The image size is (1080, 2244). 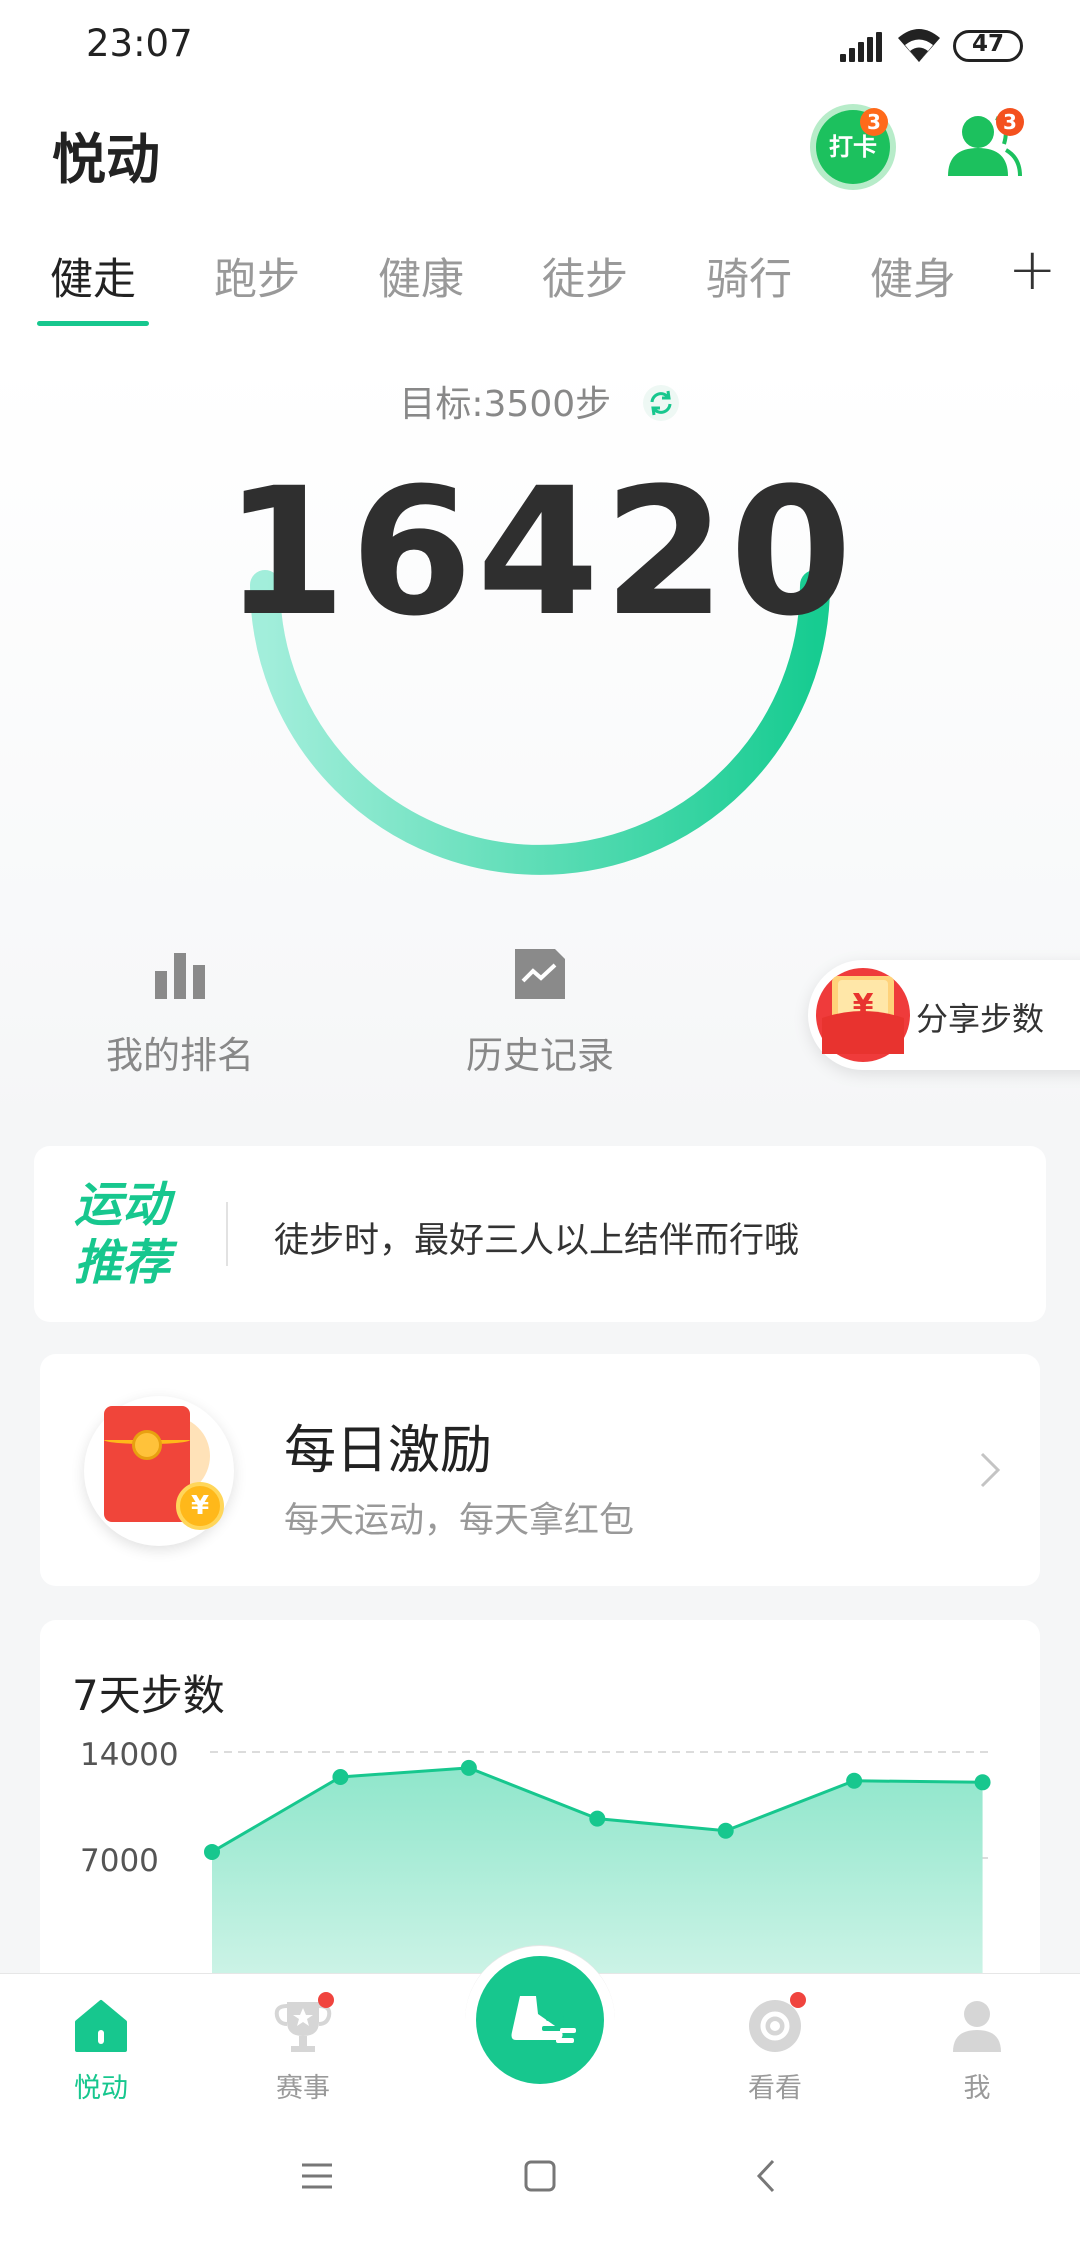 What do you see at coordinates (537, 1241) in the screenshot?
I see `recommend-text: 徒步时，最好三人以上结伴而行哦` at bounding box center [537, 1241].